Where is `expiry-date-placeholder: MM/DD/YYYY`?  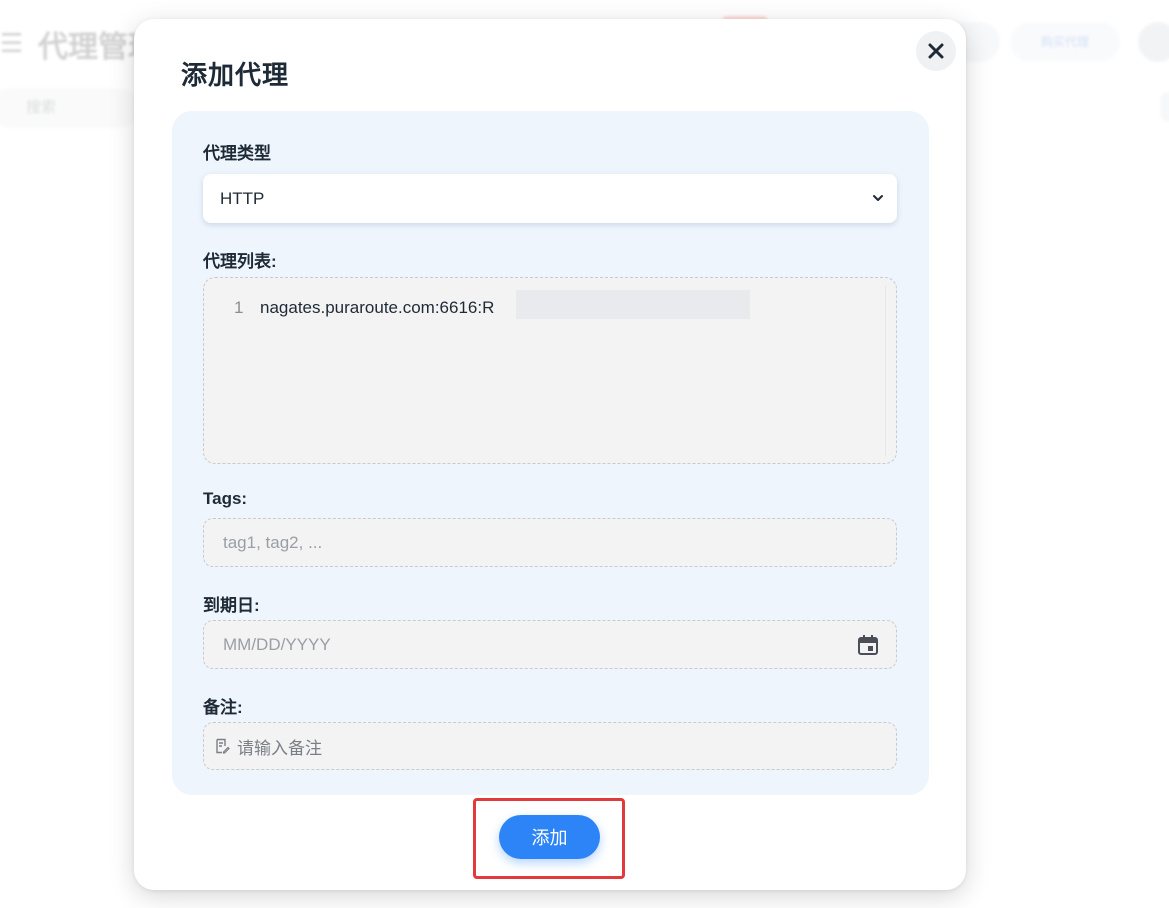 expiry-date-placeholder: MM/DD/YYYY is located at coordinates (277, 644).